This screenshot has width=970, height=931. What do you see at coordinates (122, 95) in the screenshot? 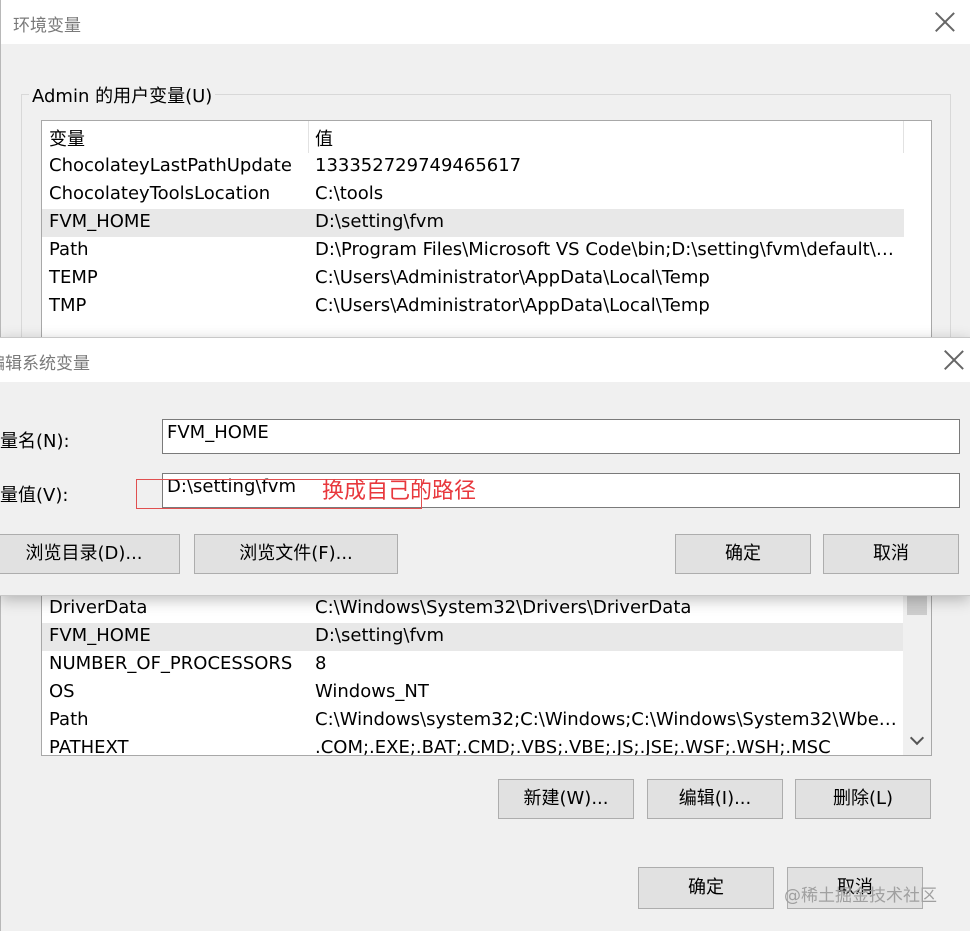
I see `user-variables-group-label: Admin 的用户变量(U)` at bounding box center [122, 95].